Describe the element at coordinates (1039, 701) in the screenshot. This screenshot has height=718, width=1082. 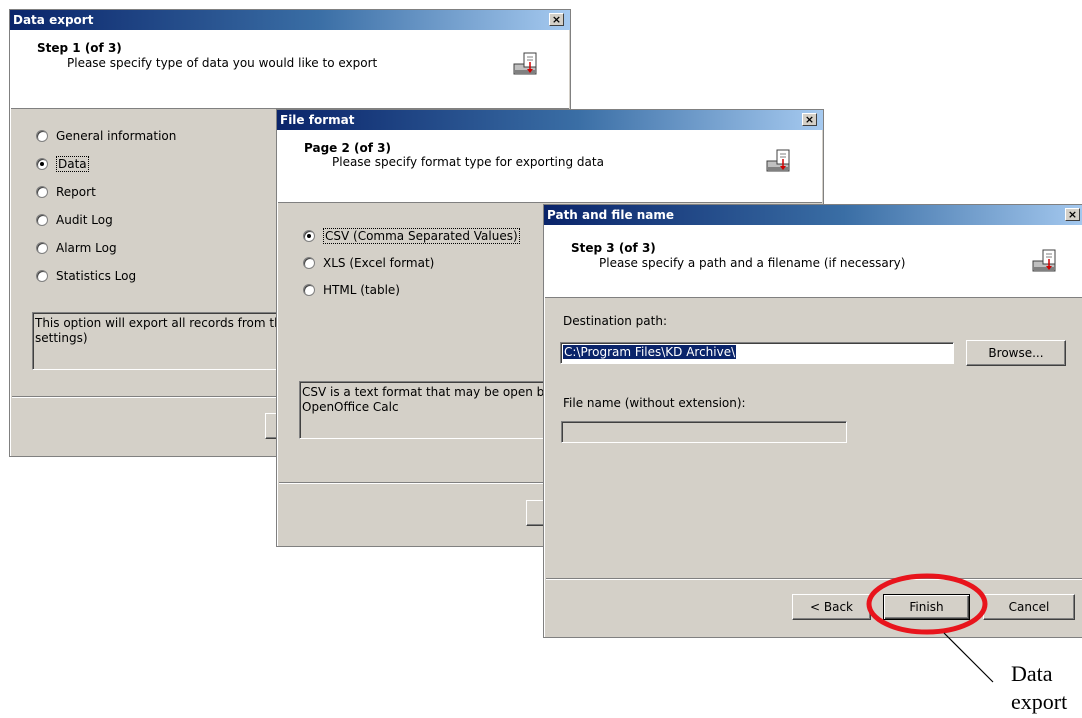
I see `annotation-label-line2: export` at that location.